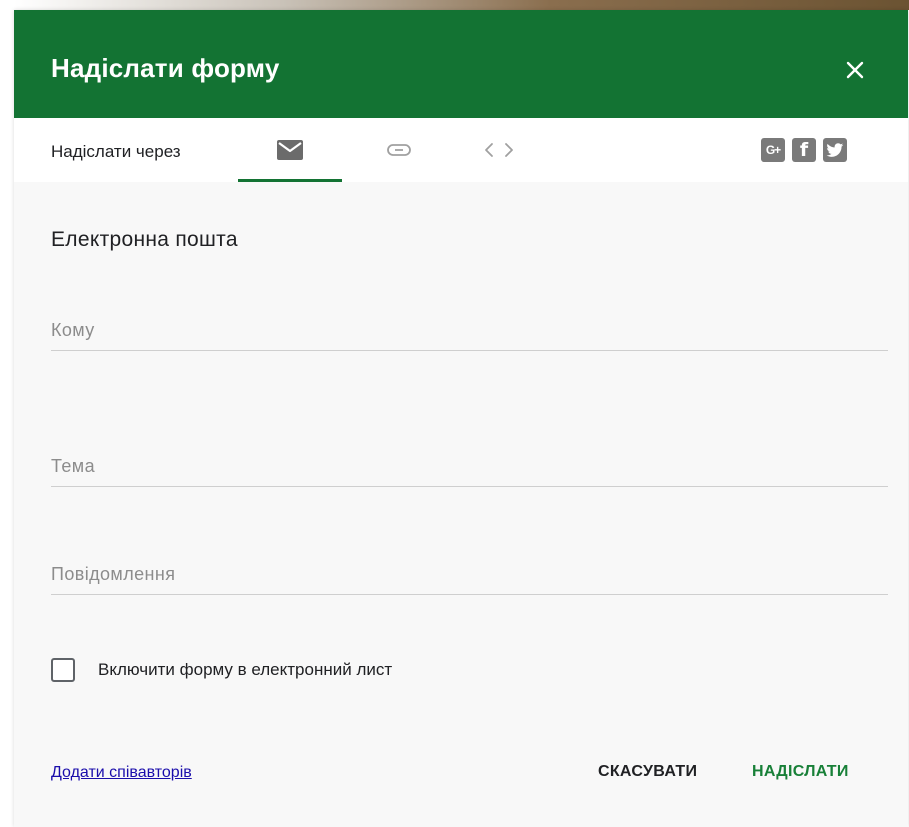  What do you see at coordinates (647, 772) in the screenshot?
I see `cancel-button: СКАСУВАТИ` at bounding box center [647, 772].